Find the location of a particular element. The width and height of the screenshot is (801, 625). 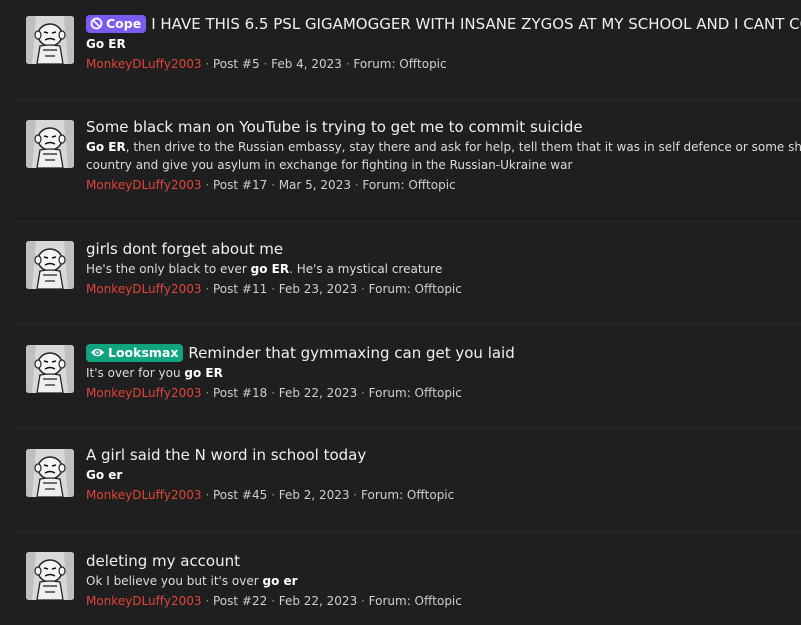

eye-icon is located at coordinates (97, 352).